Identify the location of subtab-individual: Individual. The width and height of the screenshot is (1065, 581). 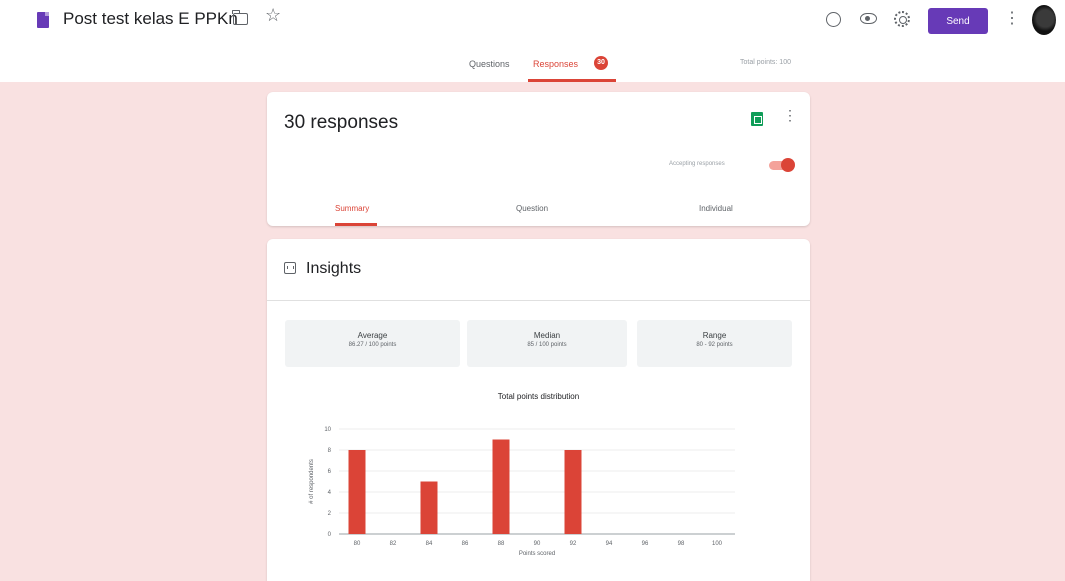
(716, 208).